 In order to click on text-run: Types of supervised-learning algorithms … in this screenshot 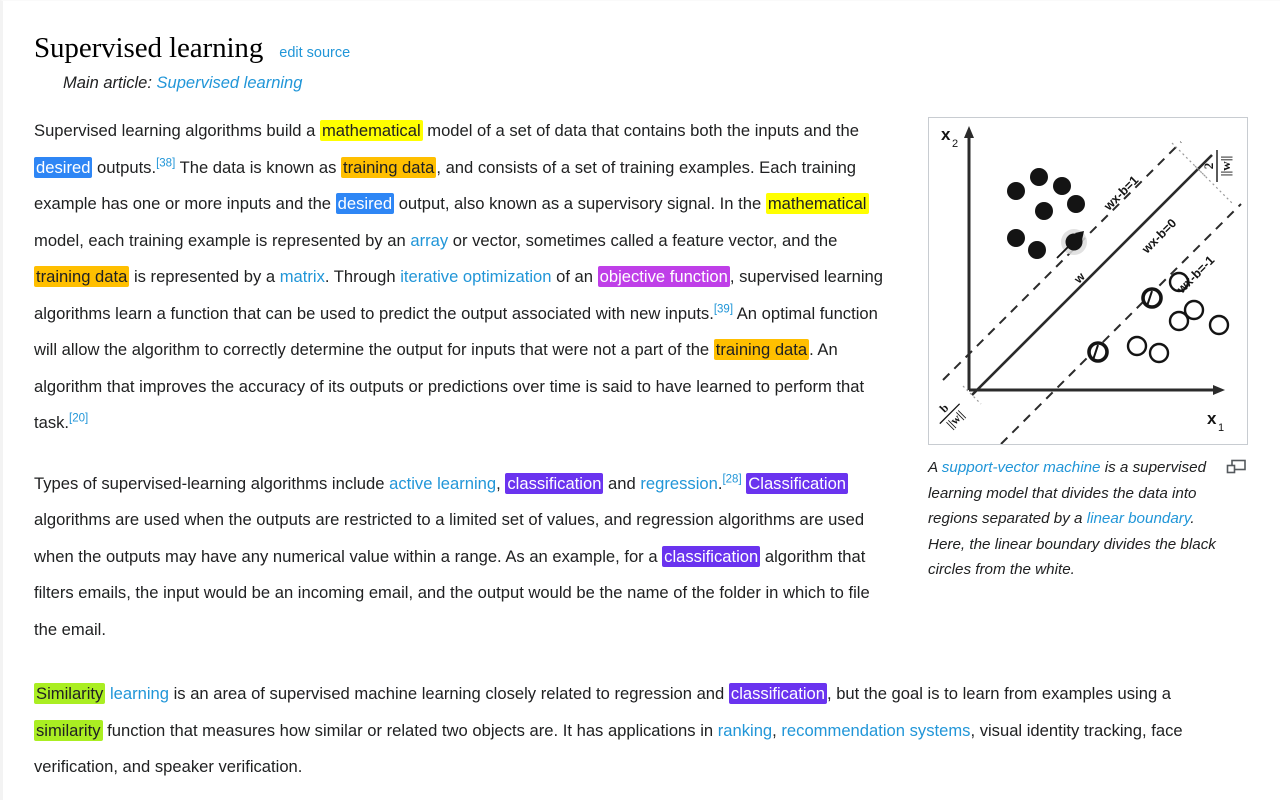, I will do `click(212, 483)`.